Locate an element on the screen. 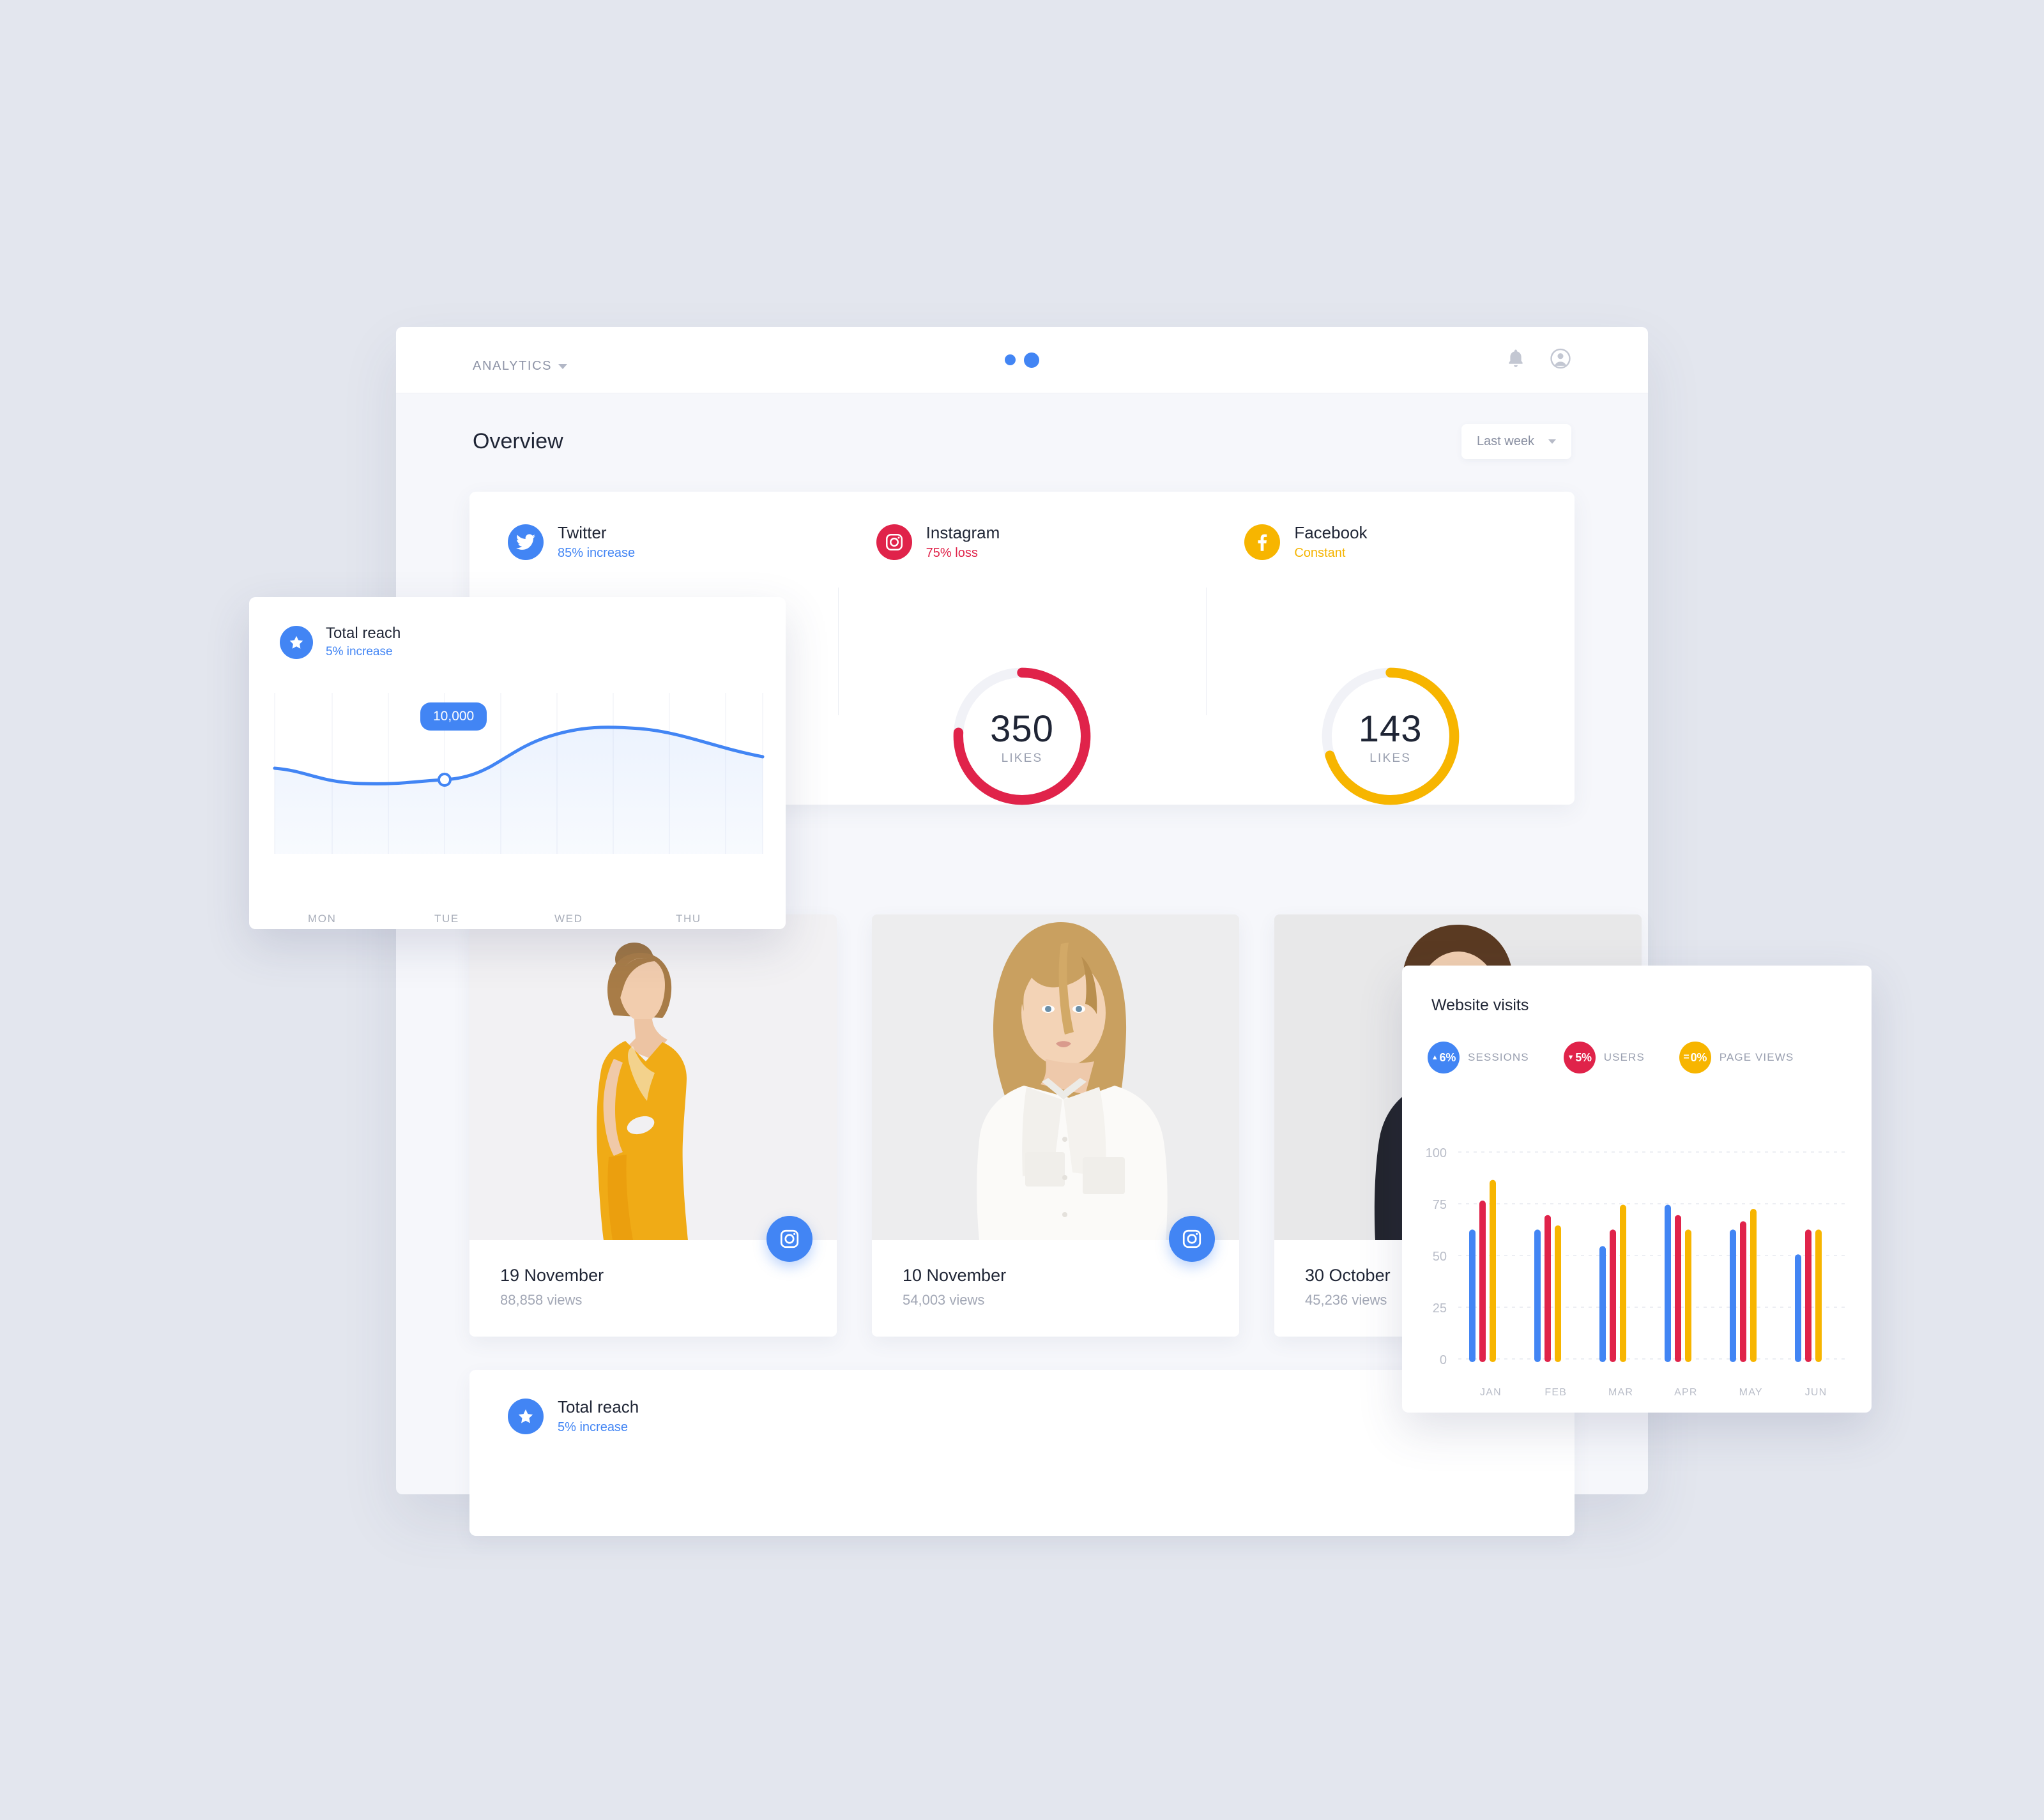 The image size is (2044, 1820). channel-subtitle: 75% loss is located at coordinates (952, 552).